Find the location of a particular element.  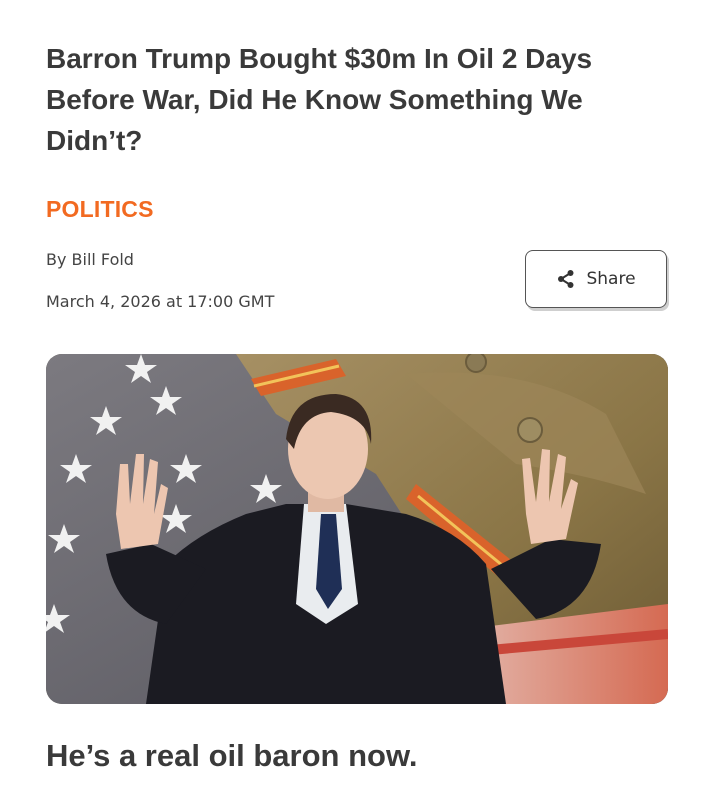

article-subheadline: He’s a real oil baron now. is located at coordinates (232, 755).